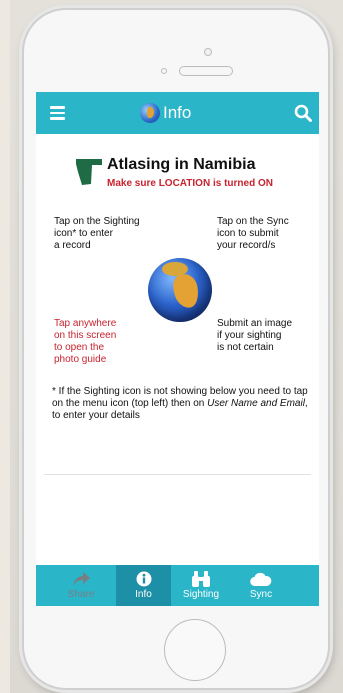 This screenshot has height=693, width=343. Describe the element at coordinates (261, 579) in the screenshot. I see `cloud-icon` at that location.